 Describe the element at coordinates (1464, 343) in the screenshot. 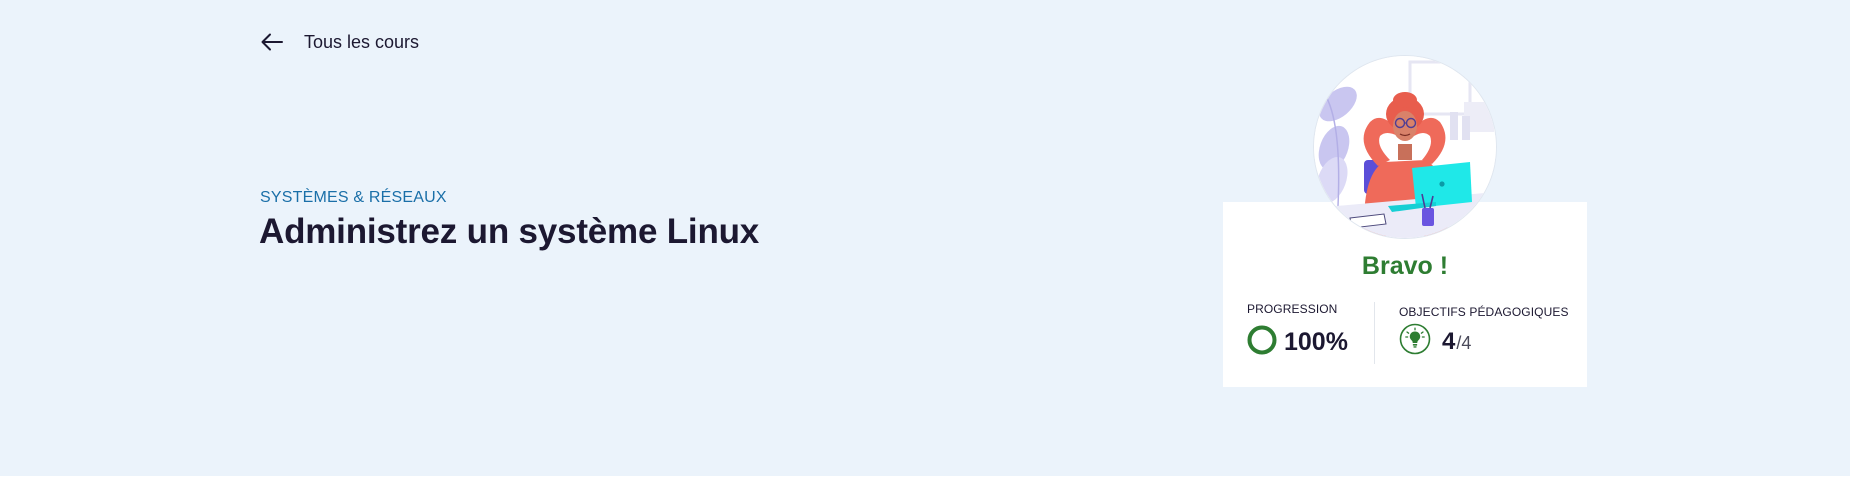

I see `objectives-total: /4` at that location.